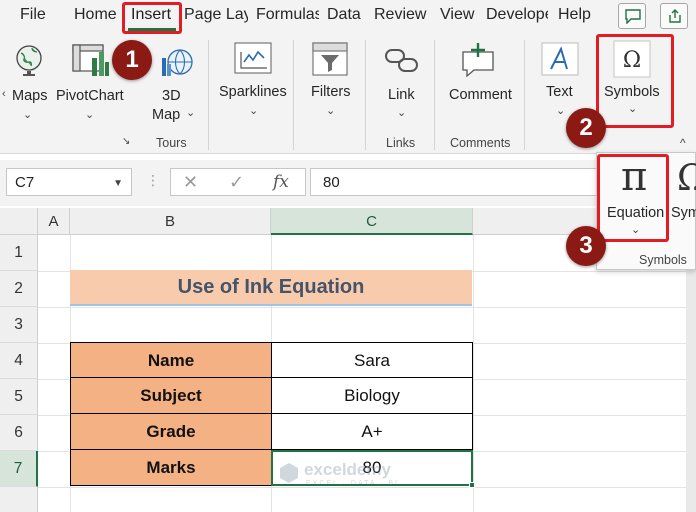 The height and width of the screenshot is (512, 696). Describe the element at coordinates (132, 60) in the screenshot. I see `step-badge-1: 1` at that location.